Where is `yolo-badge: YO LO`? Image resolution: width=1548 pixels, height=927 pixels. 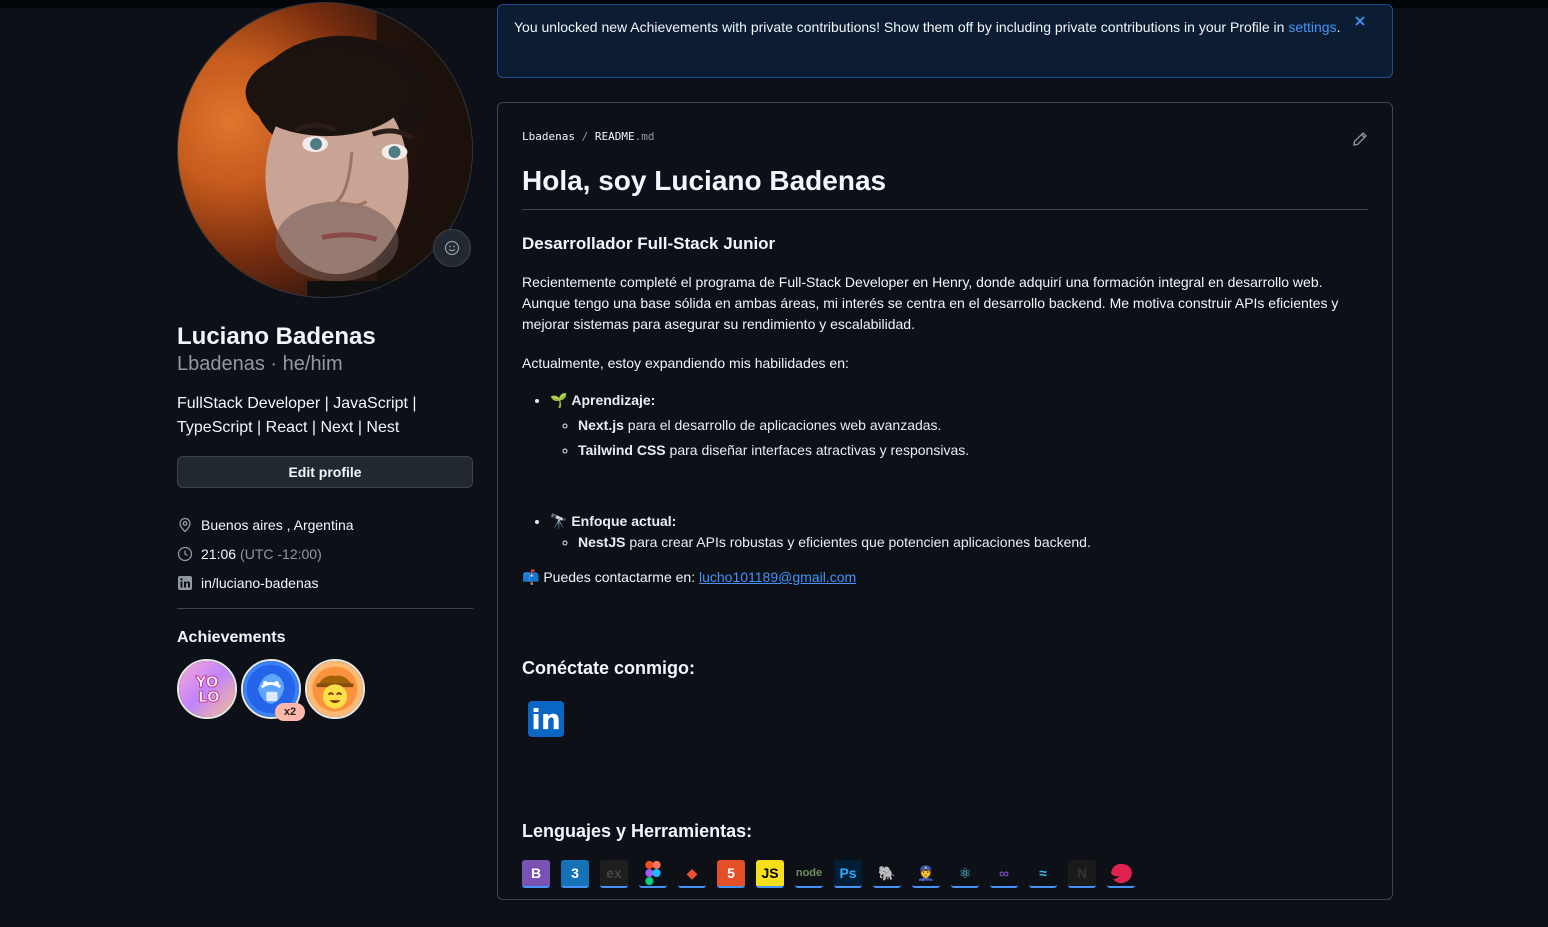
yolo-badge: YO LO is located at coordinates (207, 689).